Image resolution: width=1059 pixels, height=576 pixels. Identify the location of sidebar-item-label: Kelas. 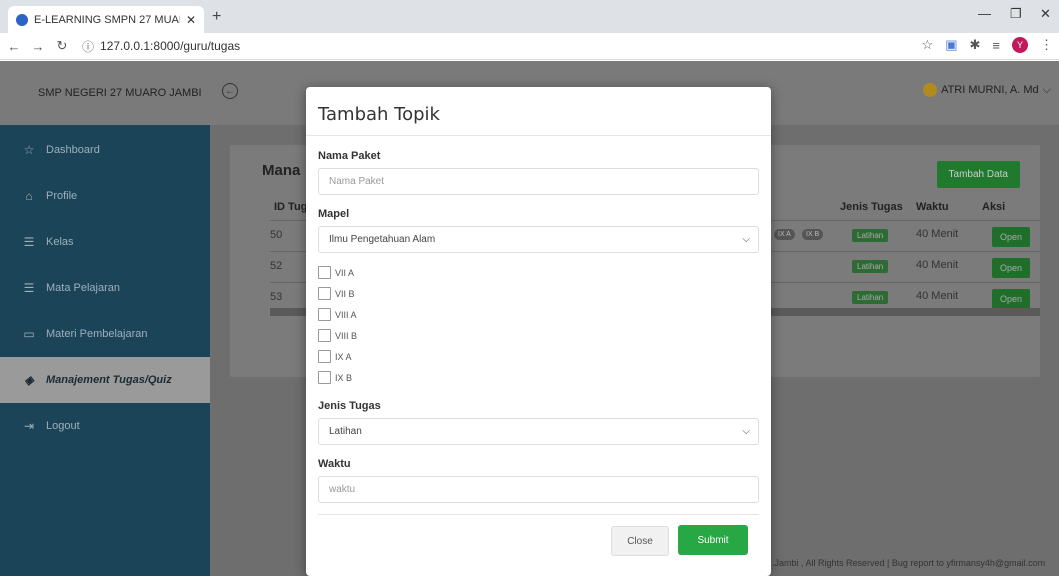
(60, 242).